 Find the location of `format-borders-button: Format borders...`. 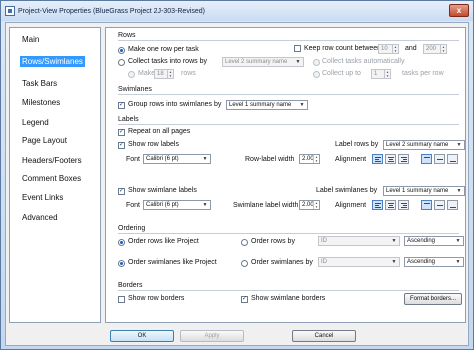

format-borders-button: Format borders... is located at coordinates (433, 299).